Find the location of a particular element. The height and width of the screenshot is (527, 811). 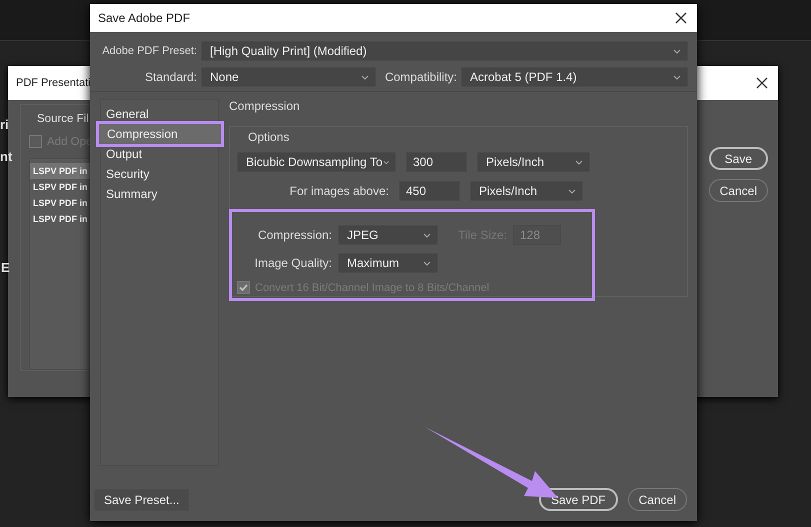

section-item: Security is located at coordinates (159, 174).